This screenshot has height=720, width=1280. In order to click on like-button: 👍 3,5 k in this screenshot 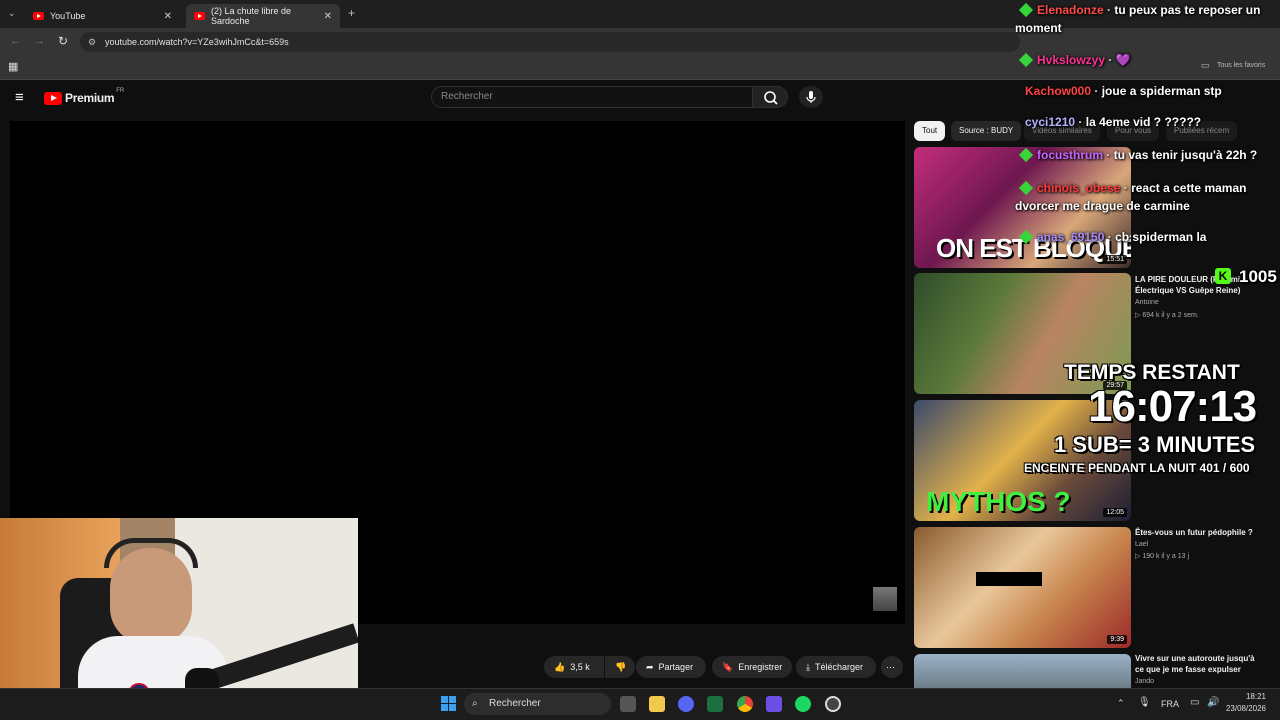, I will do `click(574, 667)`.